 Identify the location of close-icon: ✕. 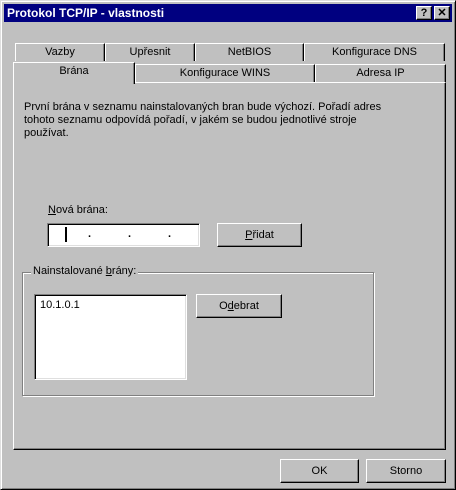
(442, 13).